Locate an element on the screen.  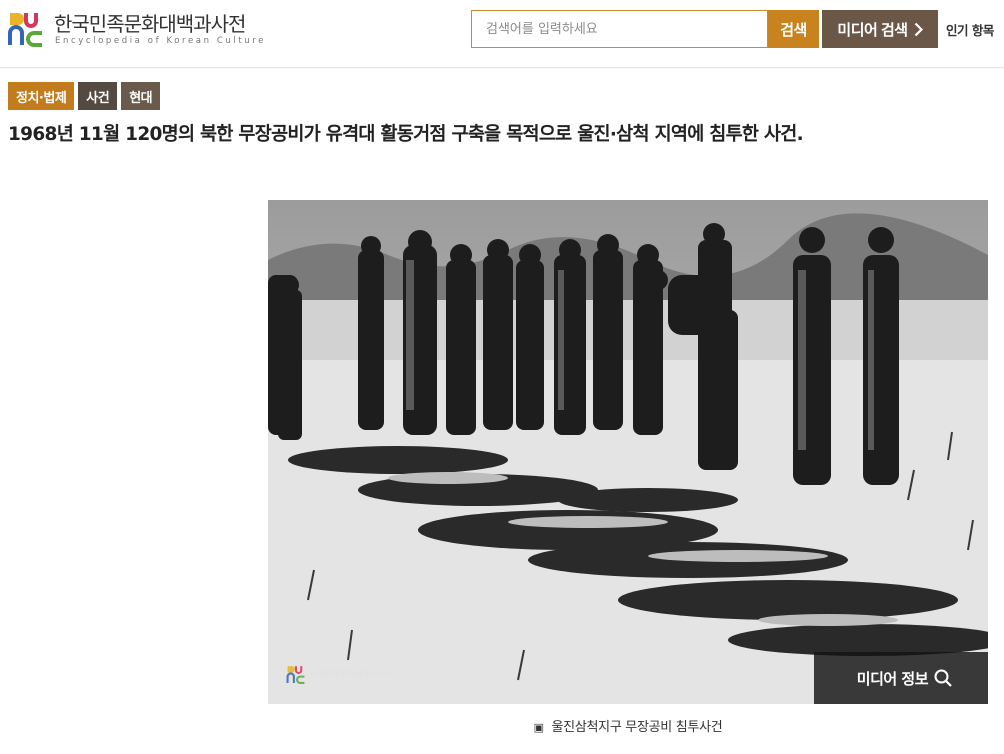
tag-era: 현대 is located at coordinates (141, 96).